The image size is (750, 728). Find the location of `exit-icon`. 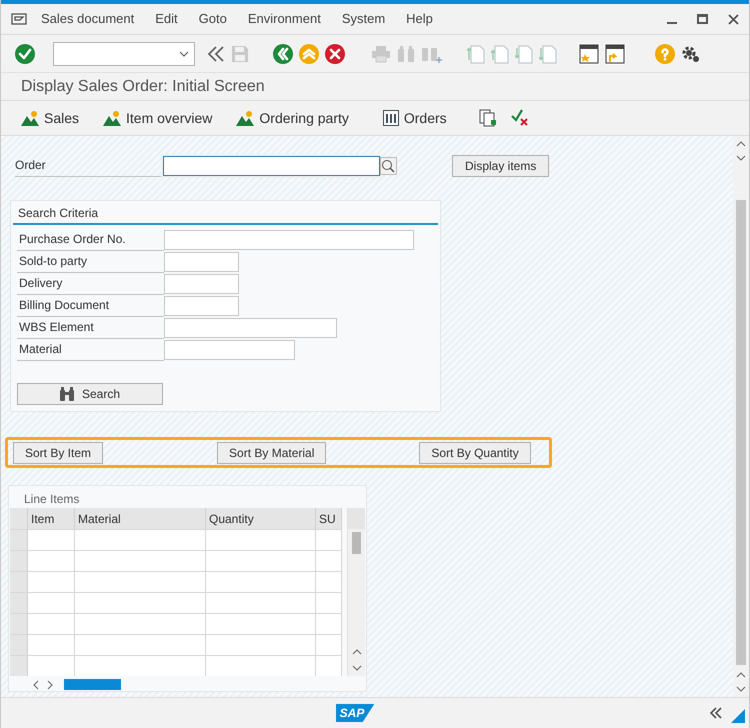

exit-icon is located at coordinates (309, 54).